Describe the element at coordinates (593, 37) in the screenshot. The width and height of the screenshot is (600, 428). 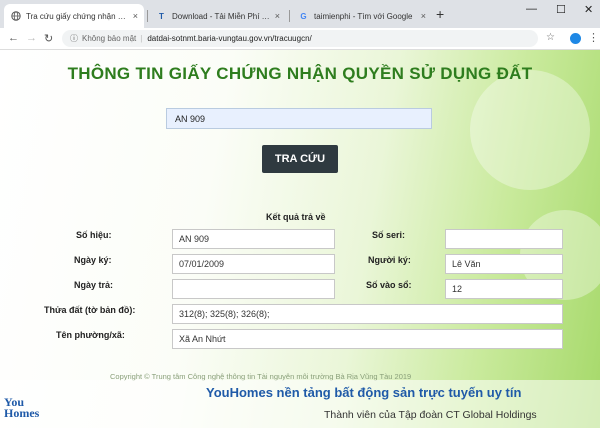
I see `menu-icon: ⋮` at that location.